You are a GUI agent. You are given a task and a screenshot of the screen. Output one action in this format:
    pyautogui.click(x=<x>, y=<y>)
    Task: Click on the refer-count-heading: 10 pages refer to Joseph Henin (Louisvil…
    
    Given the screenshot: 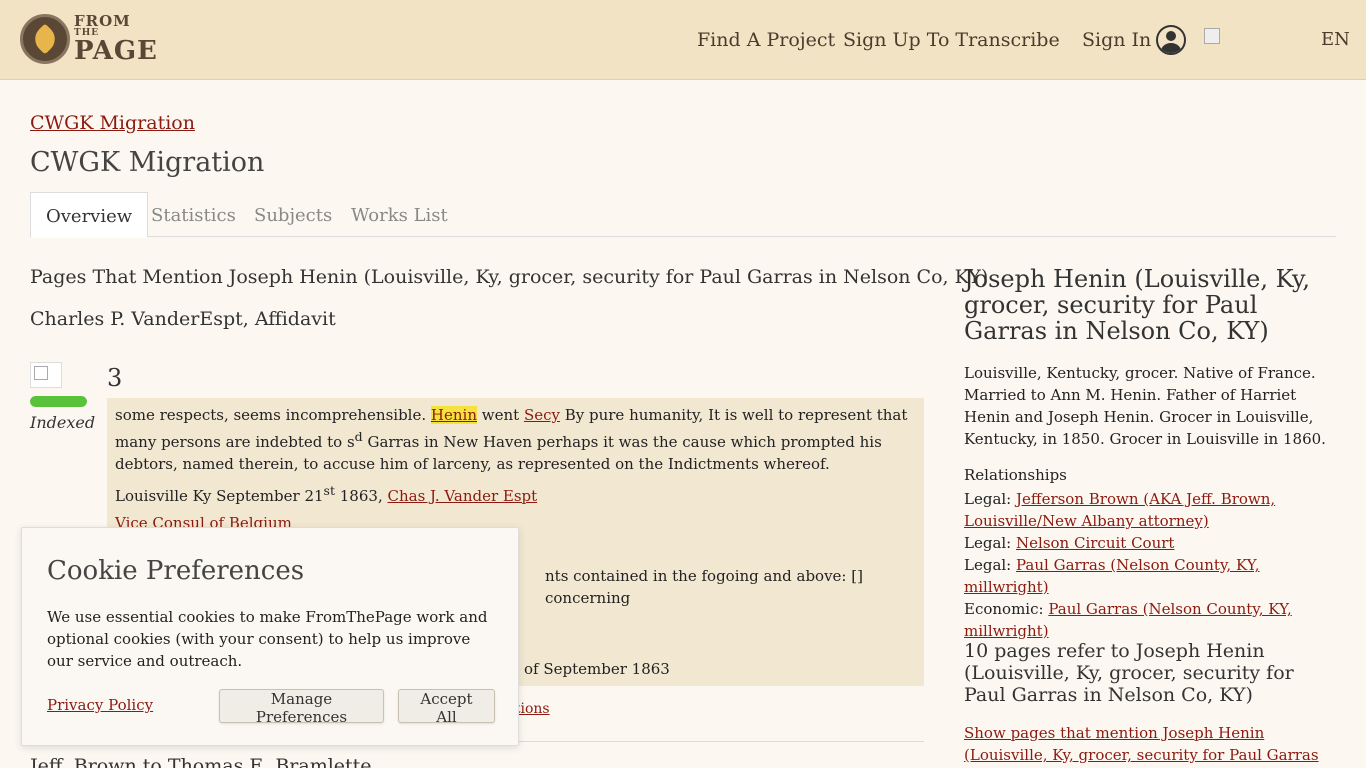 What is the action you would take?
    pyautogui.click(x=1129, y=673)
    